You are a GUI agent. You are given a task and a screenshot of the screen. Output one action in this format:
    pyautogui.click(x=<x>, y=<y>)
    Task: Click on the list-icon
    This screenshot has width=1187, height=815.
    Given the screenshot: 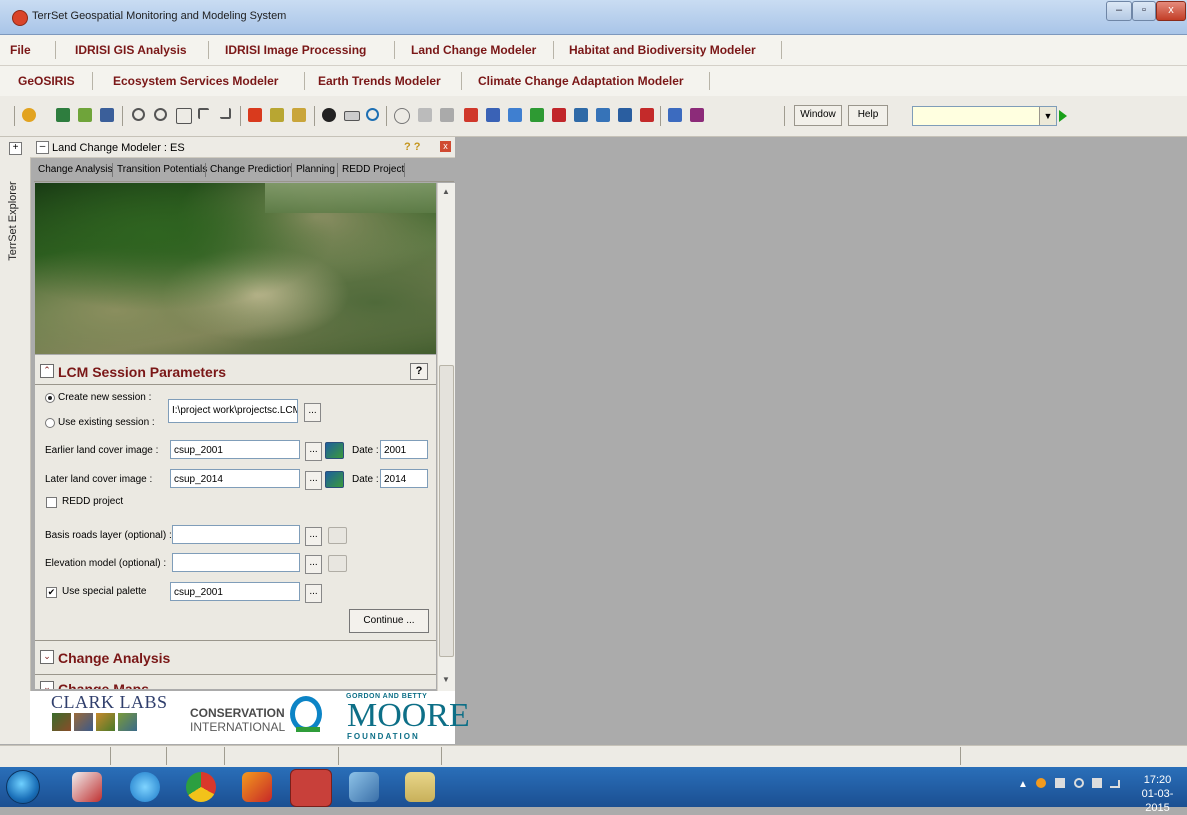 What is the action you would take?
    pyautogui.click(x=625, y=115)
    